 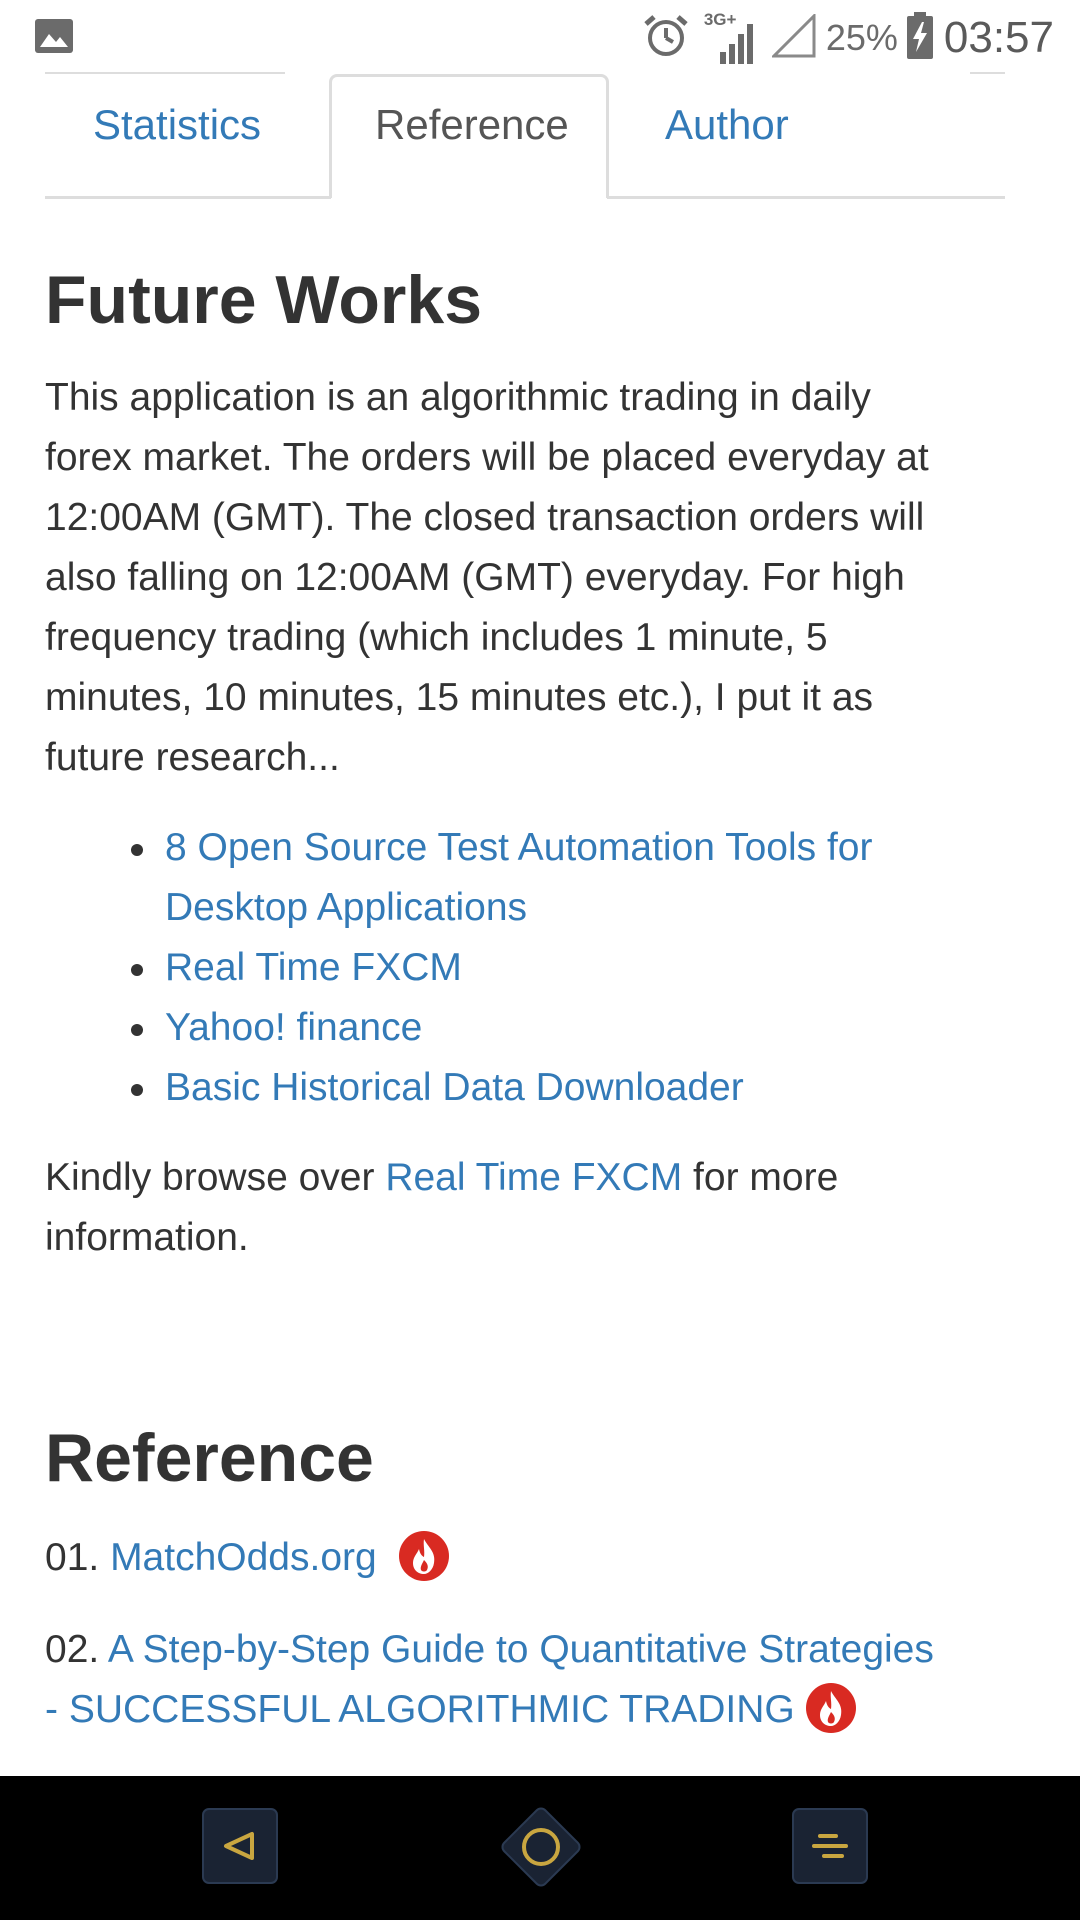 What do you see at coordinates (177, 125) in the screenshot?
I see `tab-statistics: Statistics` at bounding box center [177, 125].